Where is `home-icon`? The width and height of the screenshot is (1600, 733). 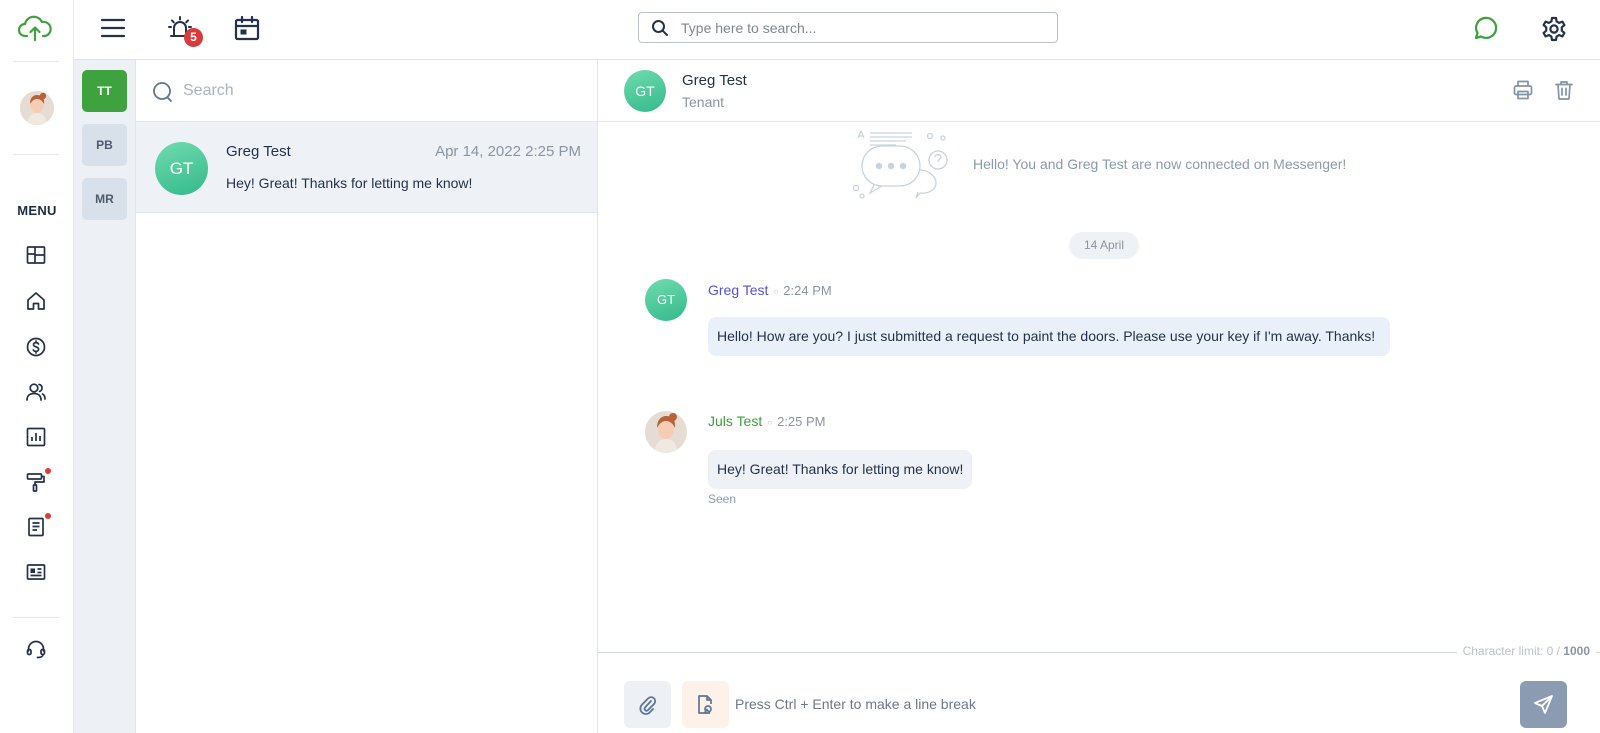 home-icon is located at coordinates (36, 301).